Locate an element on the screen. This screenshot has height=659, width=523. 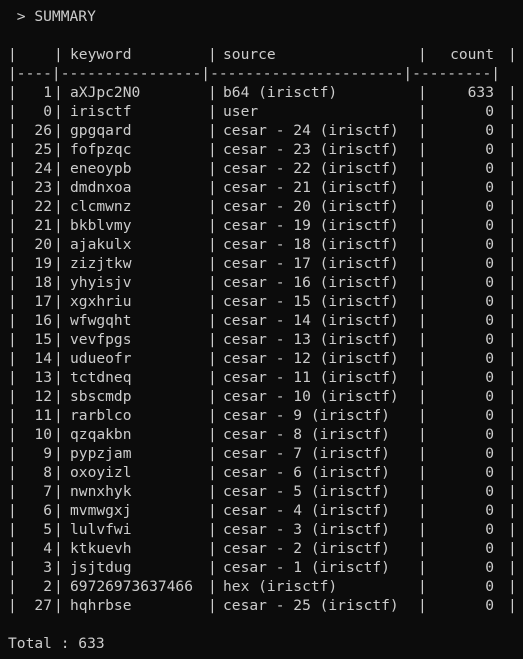
table-row: | 20 | ajakulx | cesar - 18 (irisctf) | 0 | is located at coordinates (262, 244).